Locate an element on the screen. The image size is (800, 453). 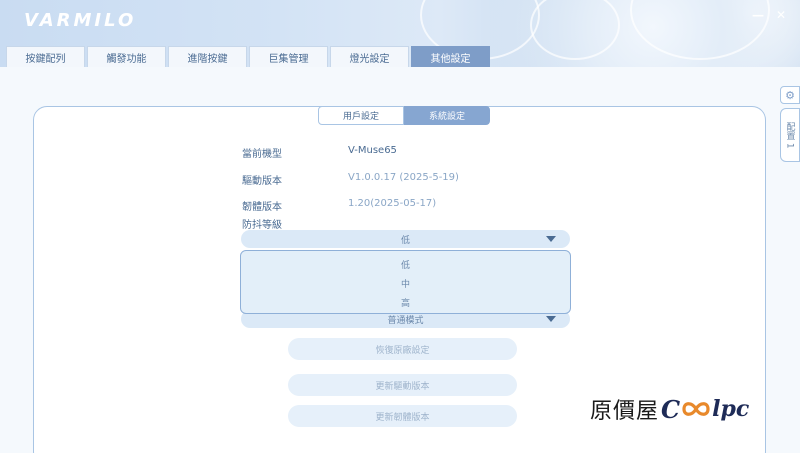
profile-selector: 配置 1 is located at coordinates (790, 135).